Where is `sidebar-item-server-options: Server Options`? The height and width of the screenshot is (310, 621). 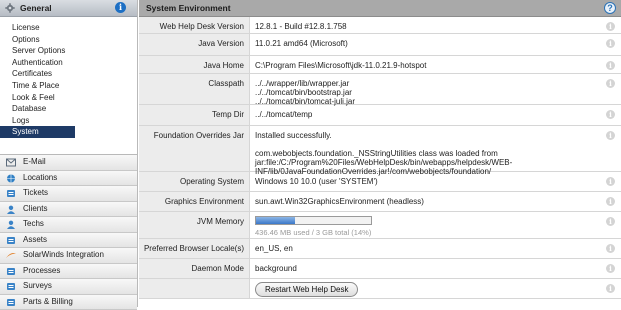 sidebar-item-server-options: Server Options is located at coordinates (68, 51).